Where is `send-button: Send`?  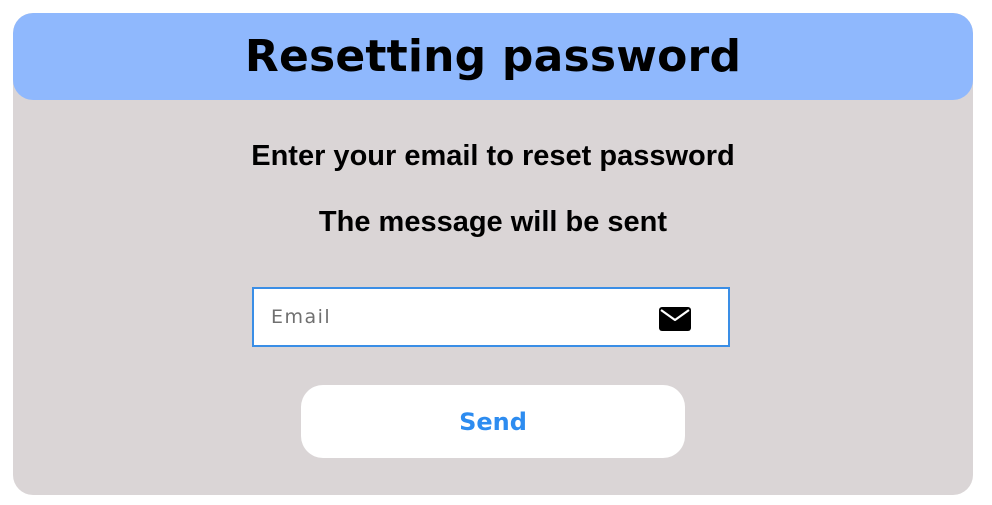
send-button: Send is located at coordinates (493, 421).